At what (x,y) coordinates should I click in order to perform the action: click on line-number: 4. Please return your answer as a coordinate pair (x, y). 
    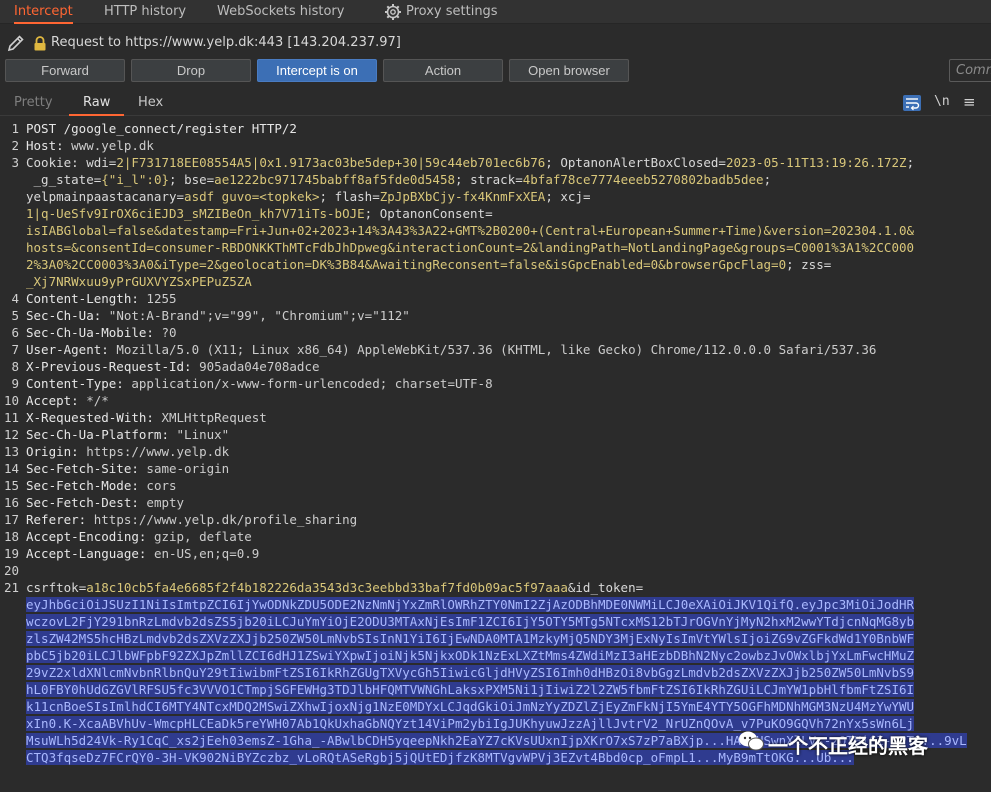
    Looking at the image, I should click on (15, 298).